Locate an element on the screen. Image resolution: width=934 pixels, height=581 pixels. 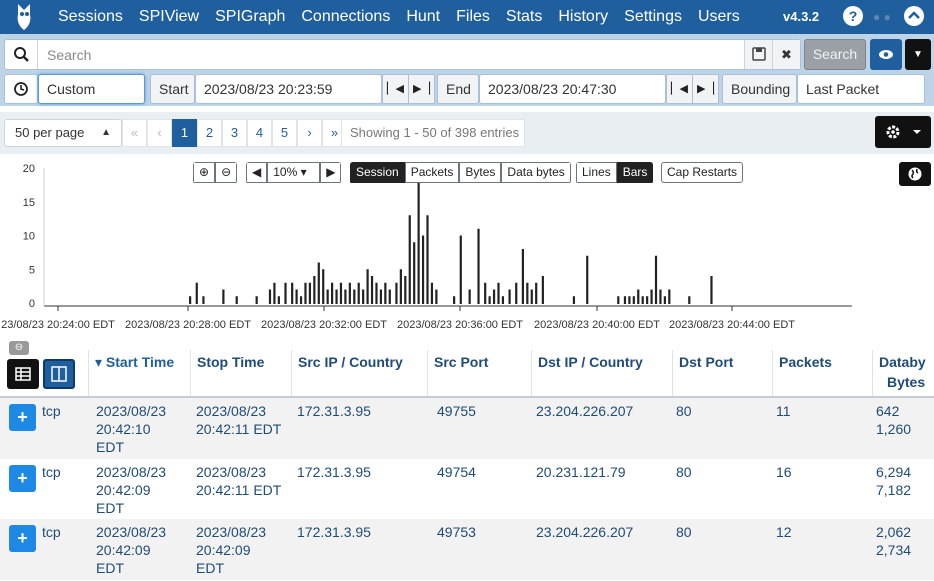
bytes-cell: 6,294 7,182 is located at coordinates (893, 481).